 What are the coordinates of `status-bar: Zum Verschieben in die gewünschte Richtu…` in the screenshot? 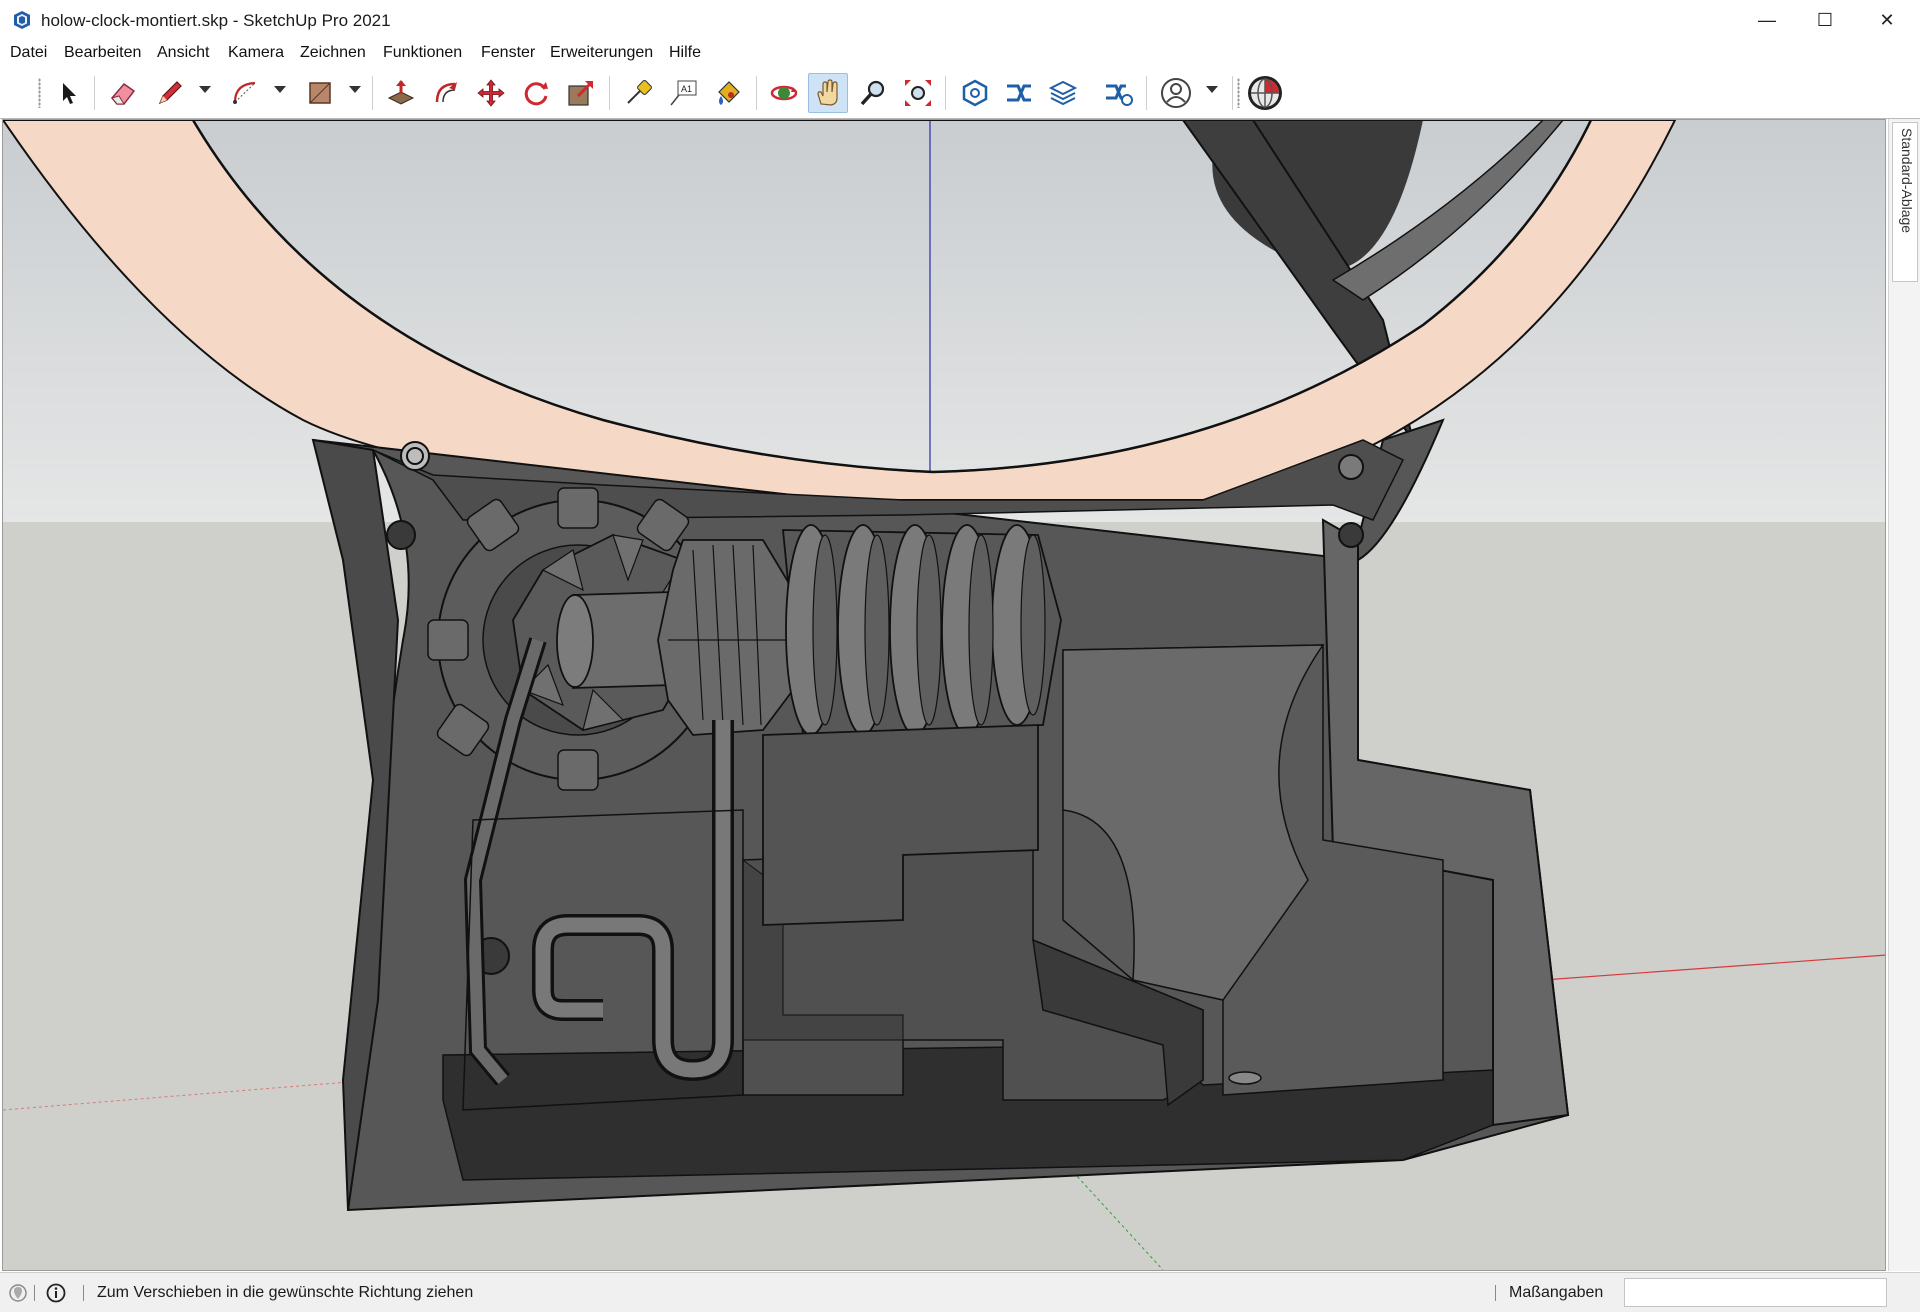 It's located at (960, 1292).